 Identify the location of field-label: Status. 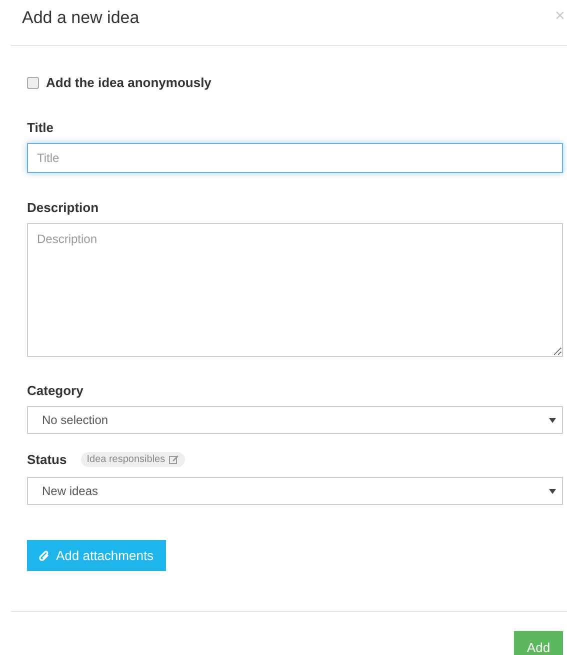
(47, 459).